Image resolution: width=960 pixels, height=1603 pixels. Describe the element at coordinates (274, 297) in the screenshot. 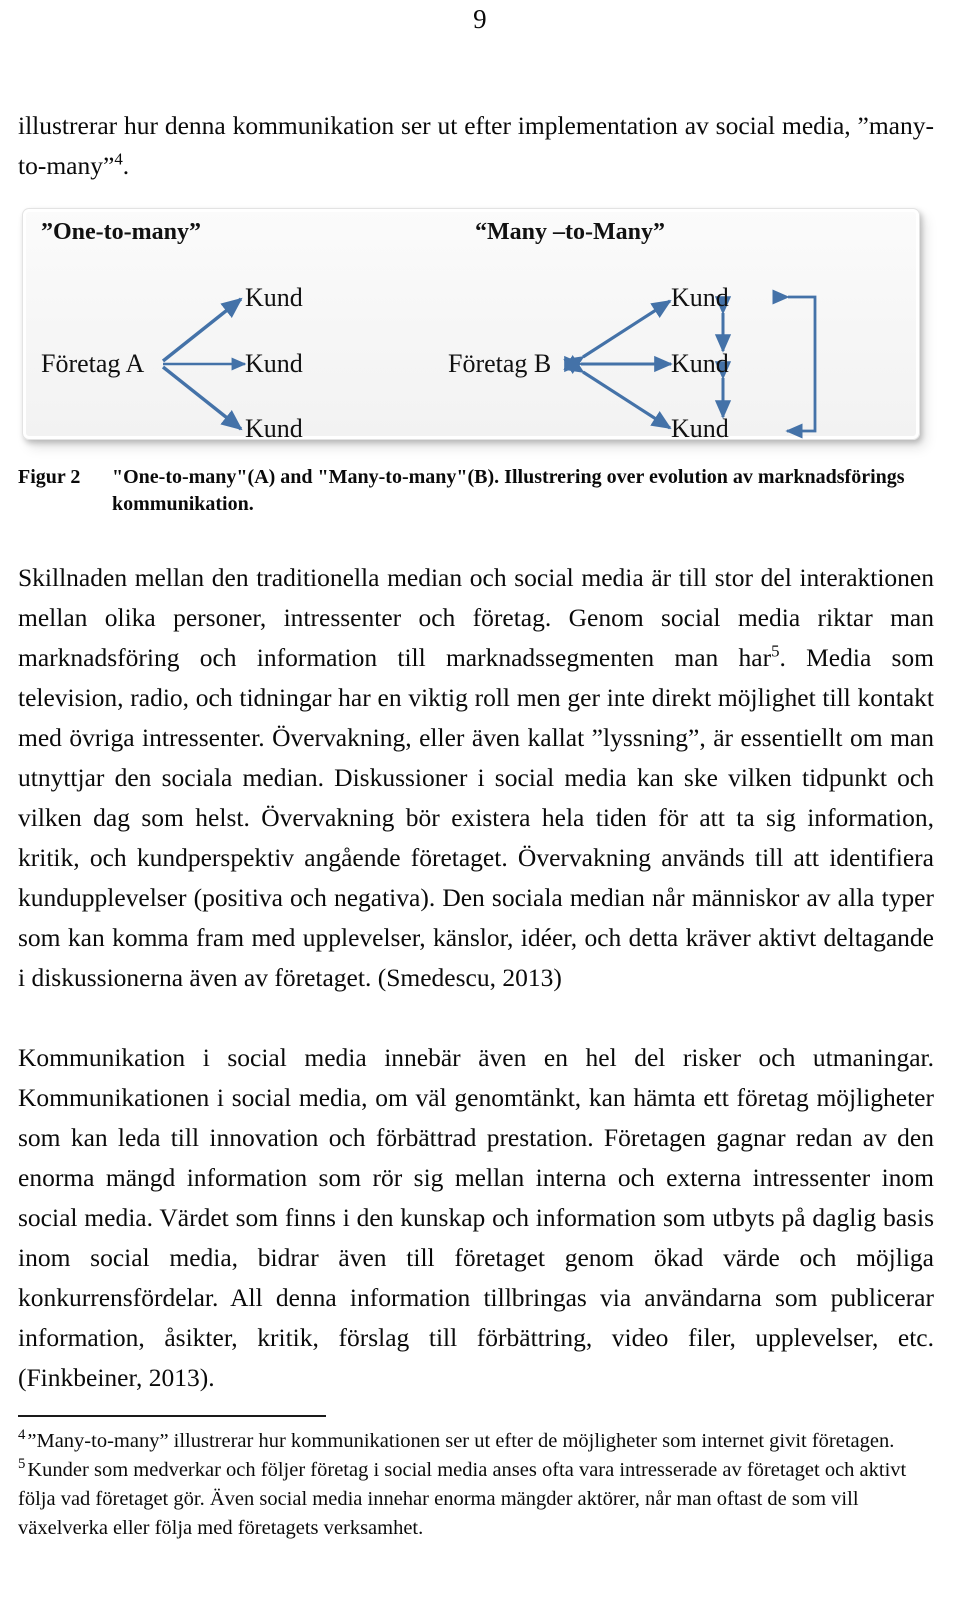

I see `figure-left-node-1: Kund` at that location.